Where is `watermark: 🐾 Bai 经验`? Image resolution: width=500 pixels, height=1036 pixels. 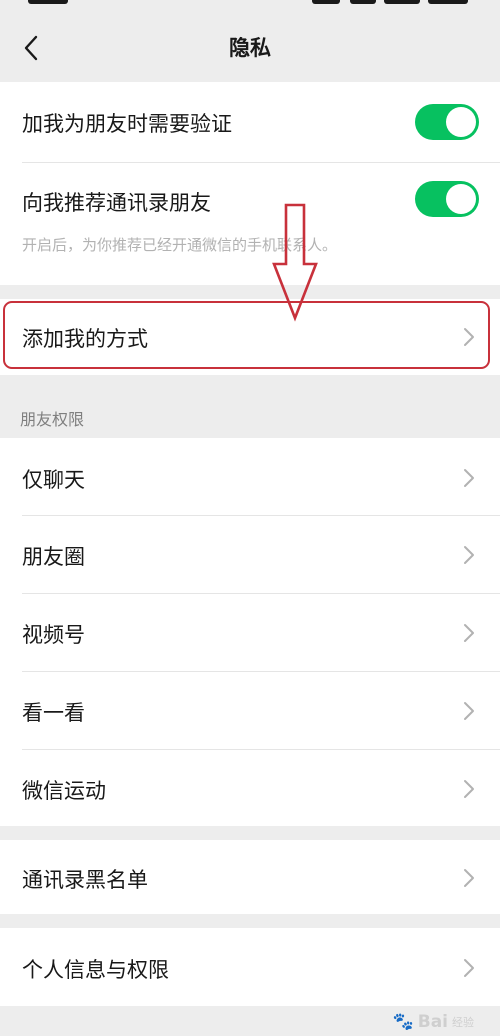 watermark: 🐾 Bai 经验 is located at coordinates (433, 1022).